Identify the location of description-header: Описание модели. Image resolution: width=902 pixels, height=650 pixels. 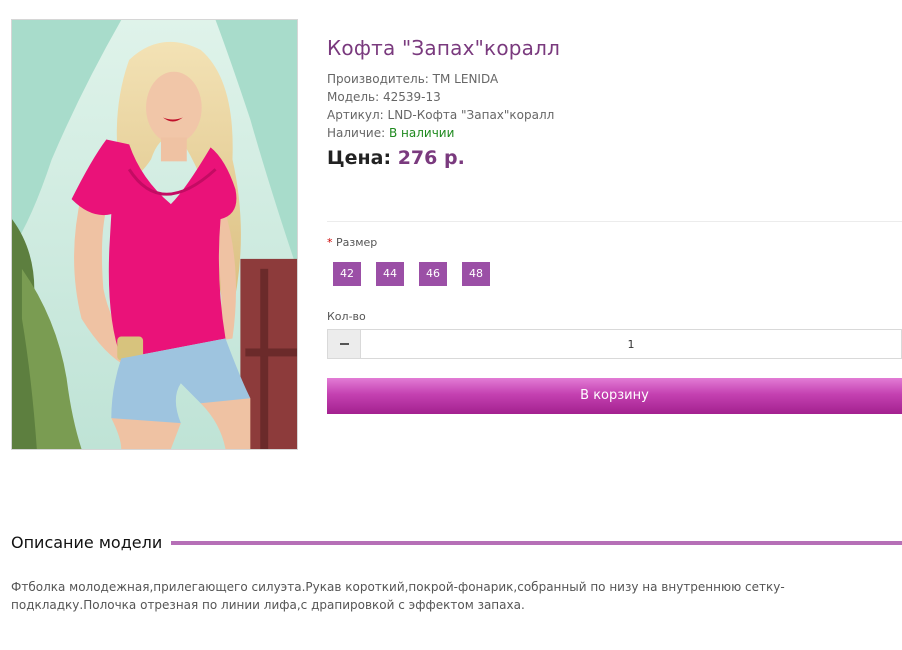
(456, 542).